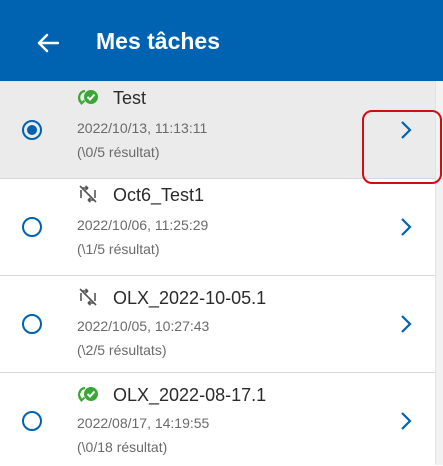  Describe the element at coordinates (143, 423) in the screenshot. I see `task-date: 2022/08/17, 14:19:55` at that location.